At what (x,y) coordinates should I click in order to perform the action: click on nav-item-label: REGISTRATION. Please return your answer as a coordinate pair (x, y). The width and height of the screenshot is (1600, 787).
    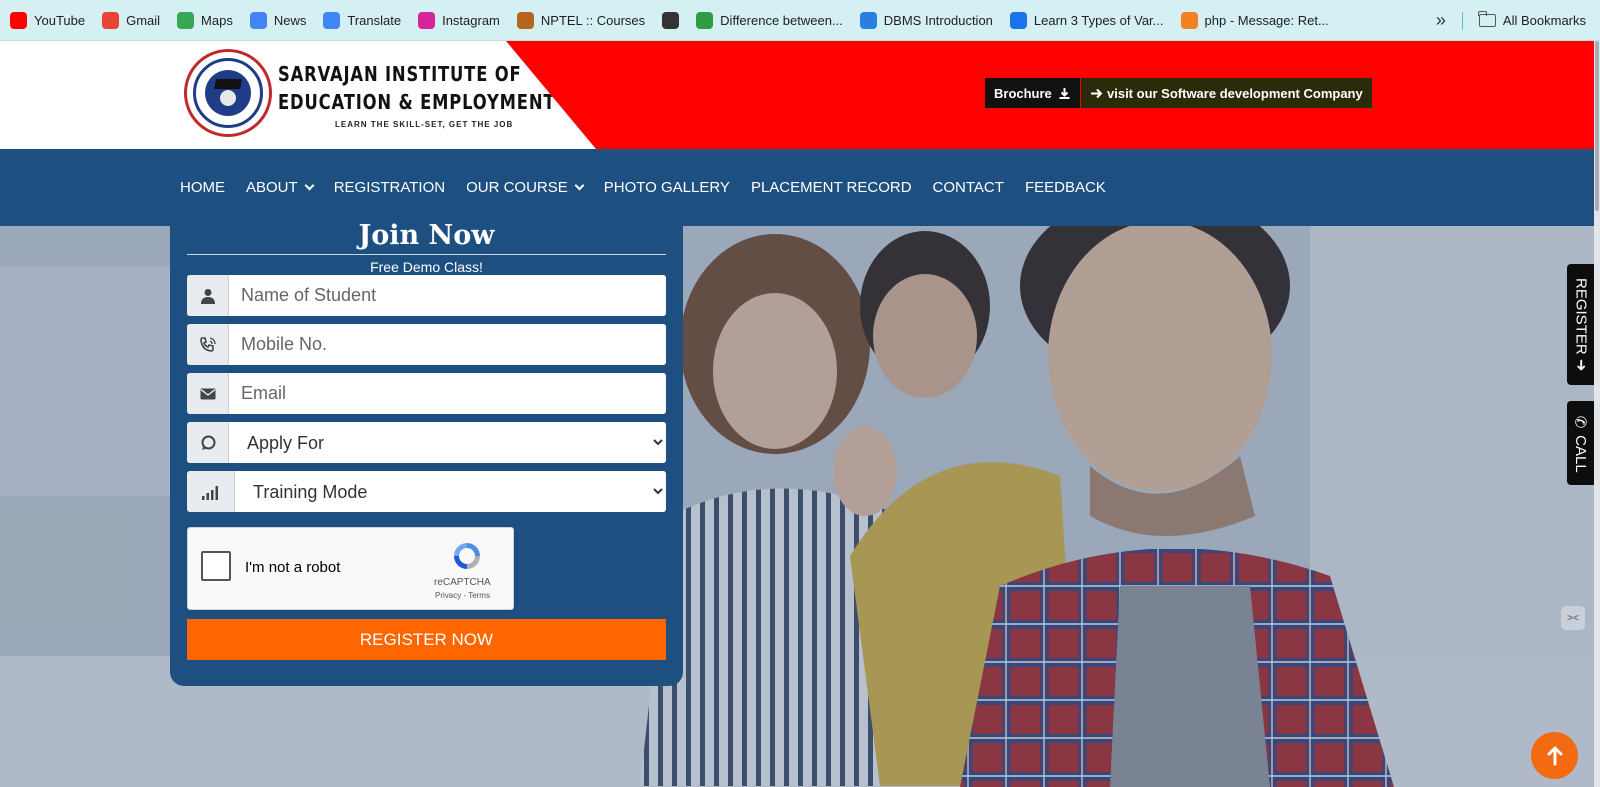
    Looking at the image, I should click on (389, 187).